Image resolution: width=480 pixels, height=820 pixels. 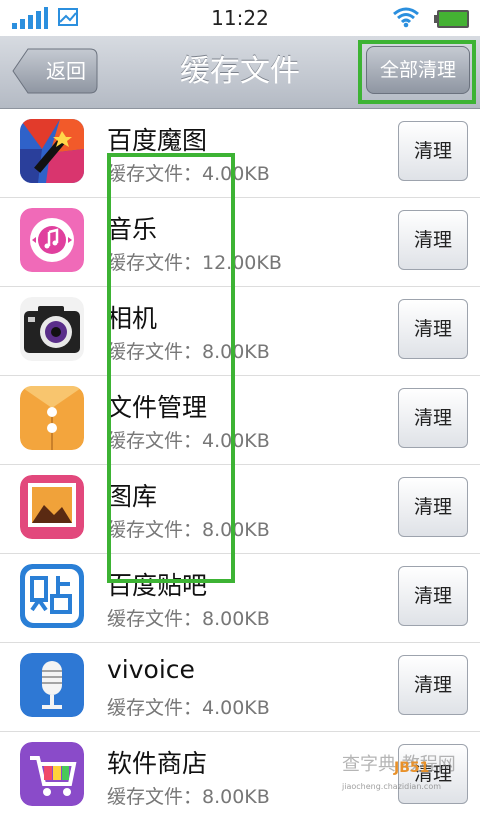 I want to click on list-item: 百度魔图 缓存文件：4.00KB 清理, so click(x=240, y=153).